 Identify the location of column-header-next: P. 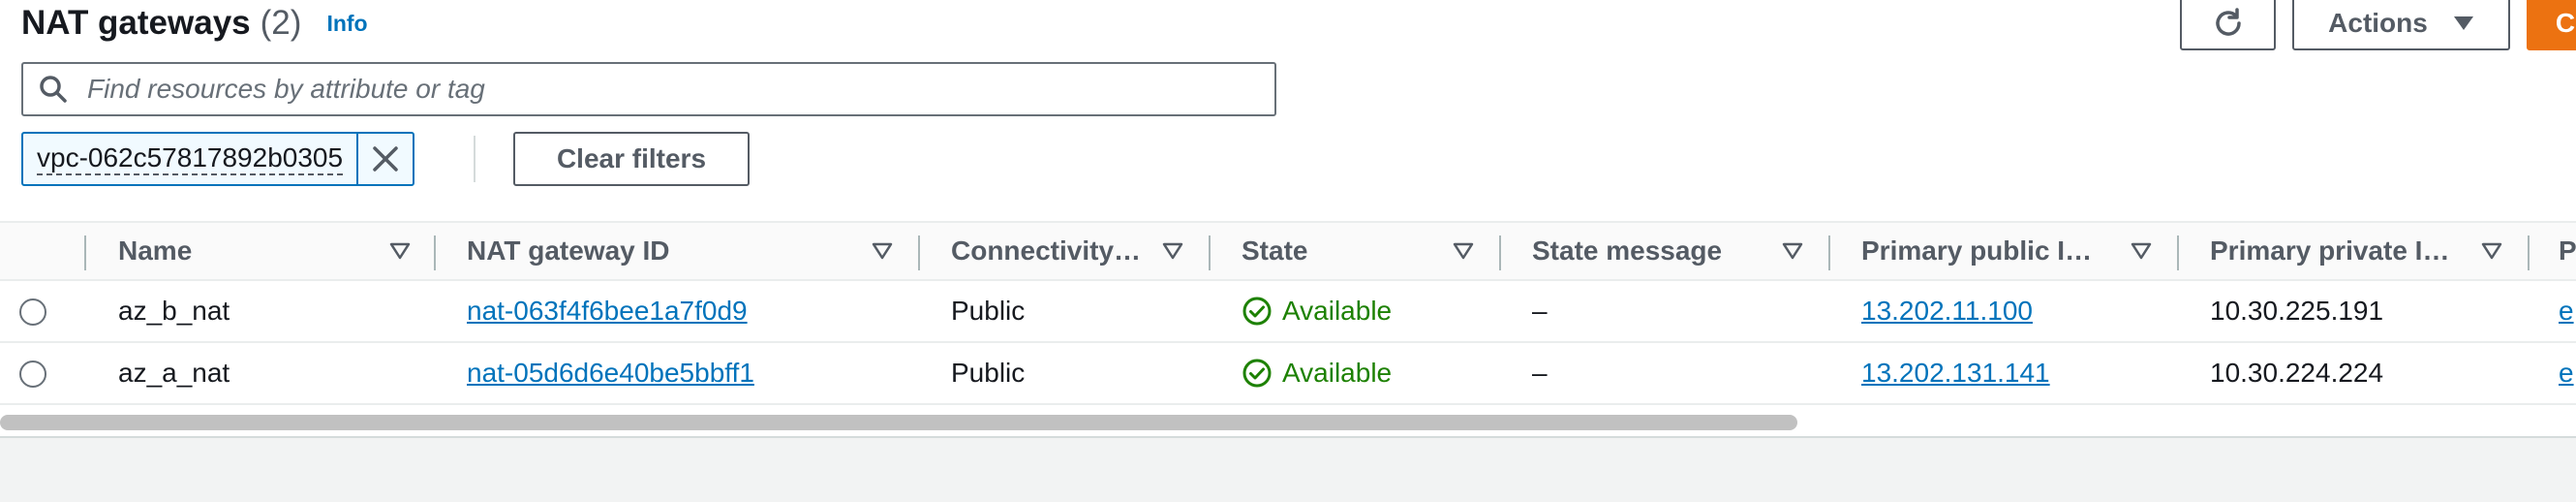
(2567, 251).